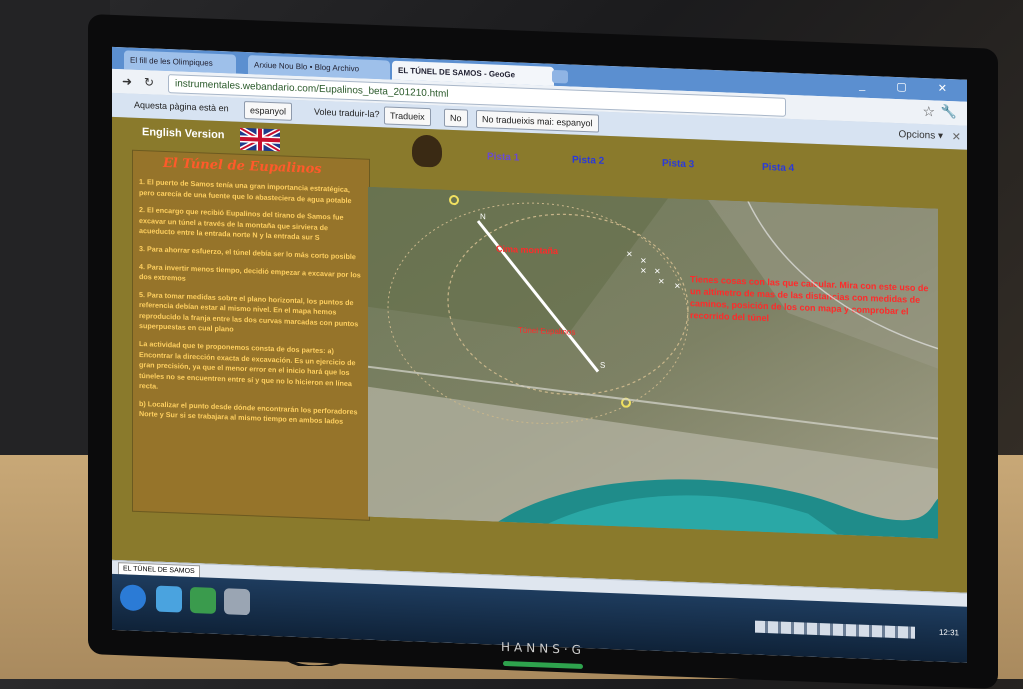 The width and height of the screenshot is (1023, 689). I want to click on nav-pista-1: Pista 1, so click(503, 157).